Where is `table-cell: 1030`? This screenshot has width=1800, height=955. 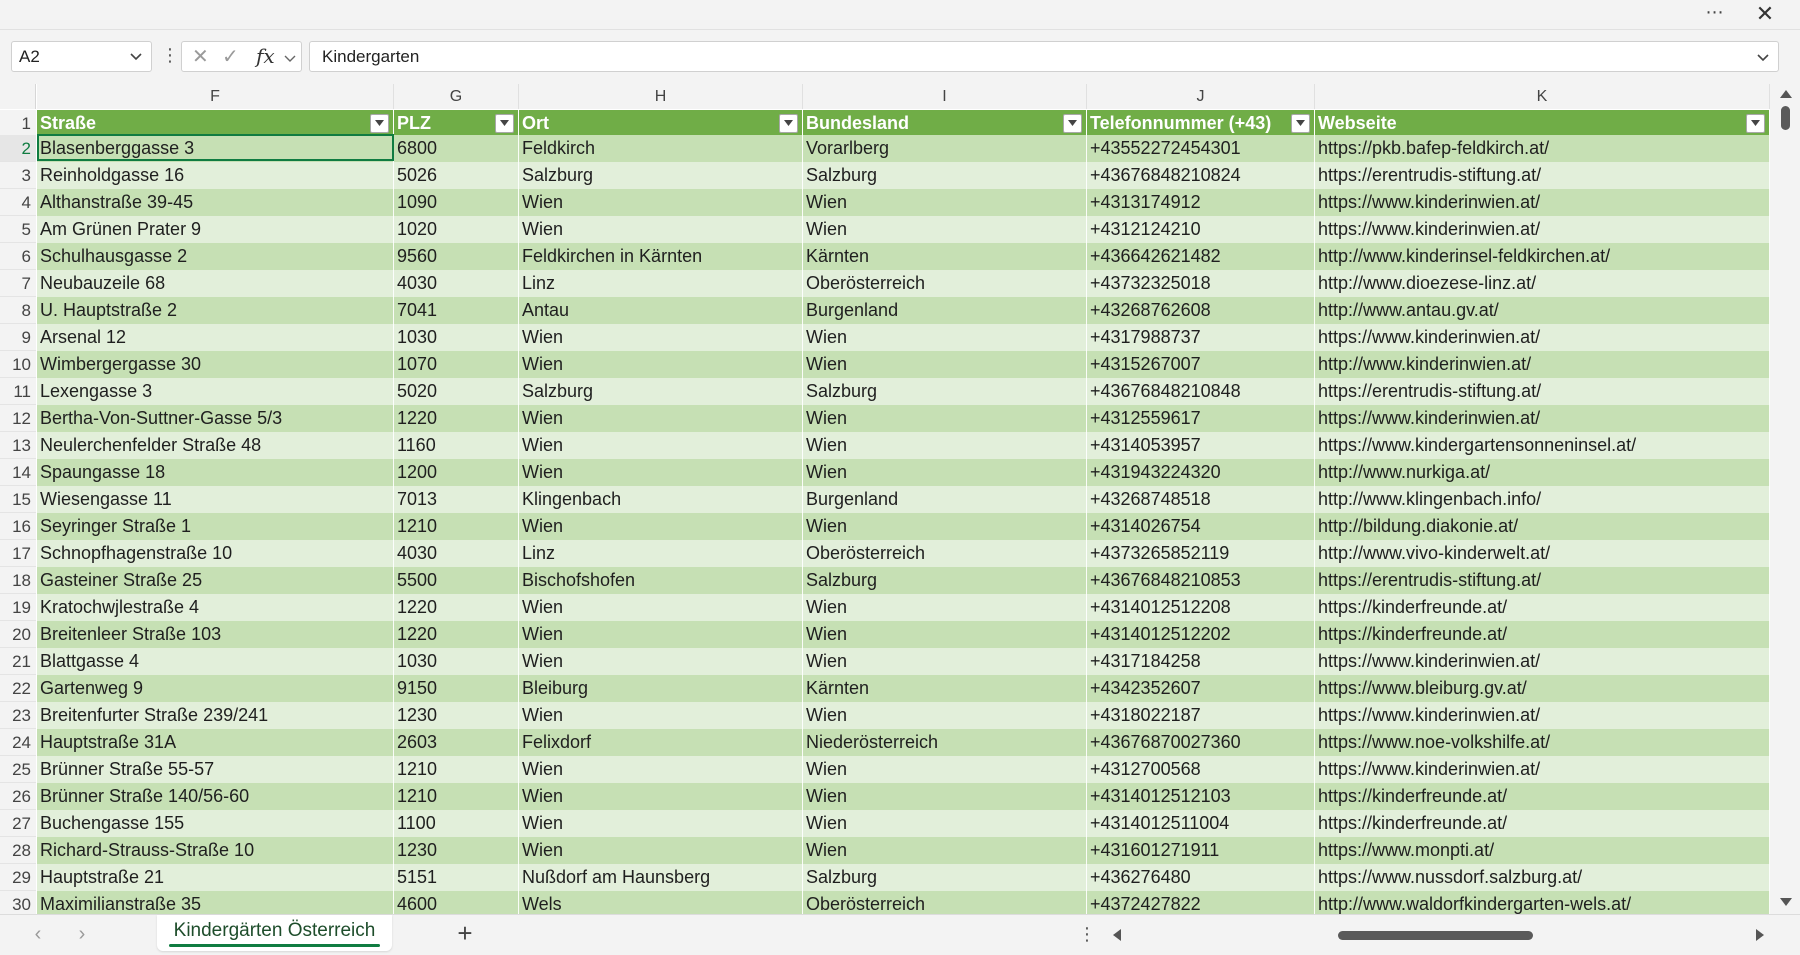
table-cell: 1030 is located at coordinates (456, 337).